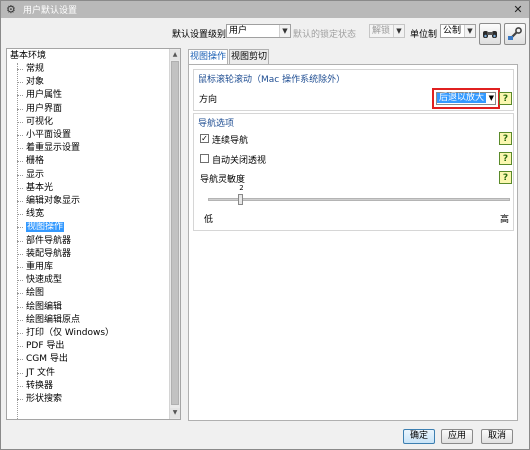 This screenshot has width=530, height=450. I want to click on close-button: ✕, so click(518, 9).